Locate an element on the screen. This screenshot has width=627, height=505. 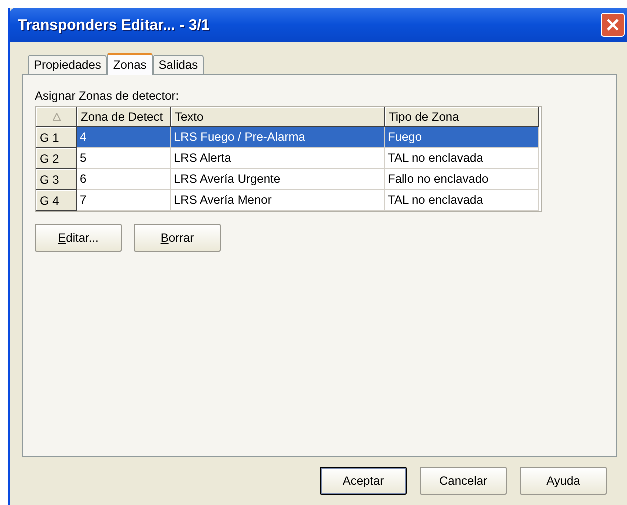
tab: Salidas is located at coordinates (178, 64).